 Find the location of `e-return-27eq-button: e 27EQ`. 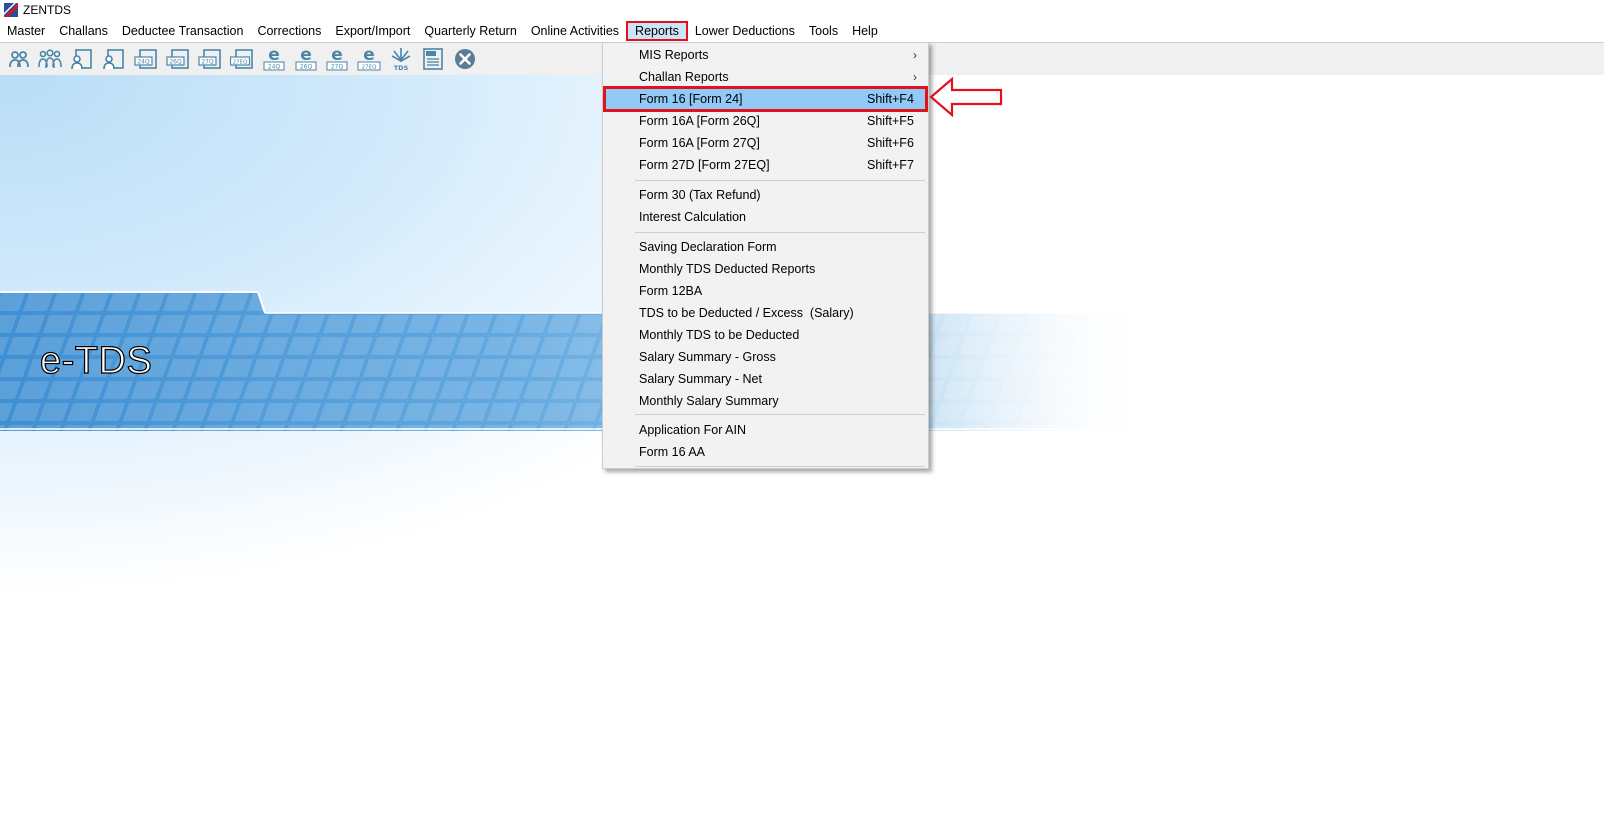

e-return-27eq-button: e 27EQ is located at coordinates (369, 59).